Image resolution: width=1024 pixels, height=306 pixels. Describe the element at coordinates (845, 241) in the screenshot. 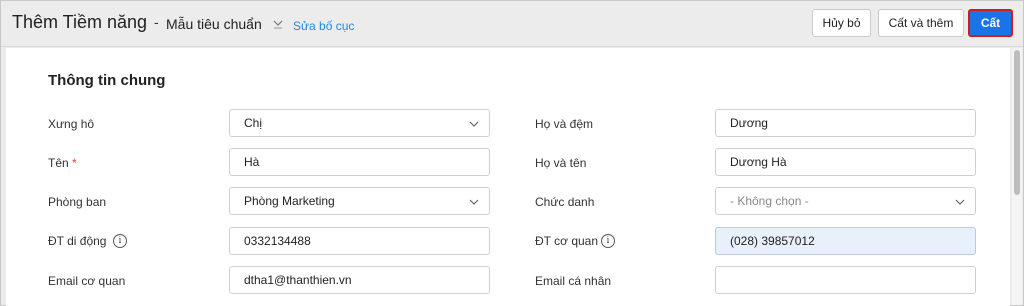

I see `office-phone-input: (028) 39857012` at that location.